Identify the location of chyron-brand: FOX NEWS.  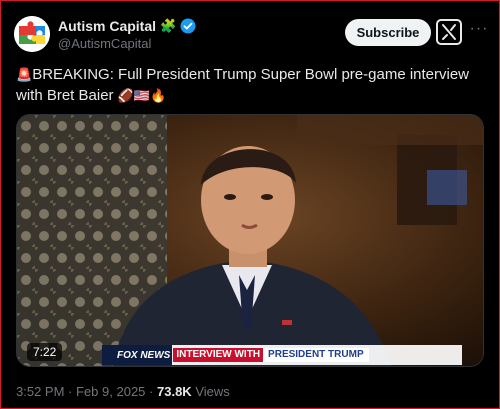
(144, 355).